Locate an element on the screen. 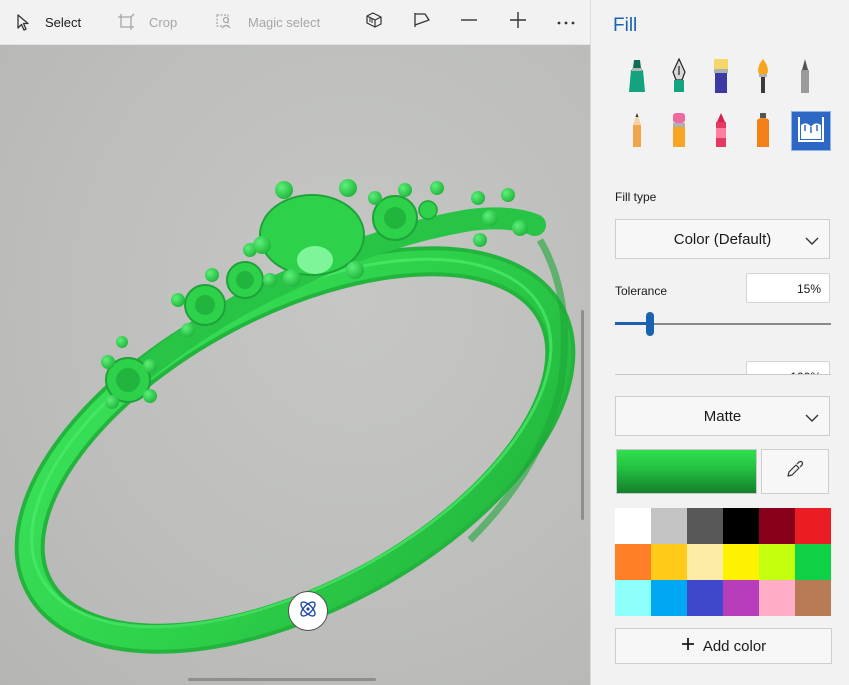  flag-icon is located at coordinates (422, 22).